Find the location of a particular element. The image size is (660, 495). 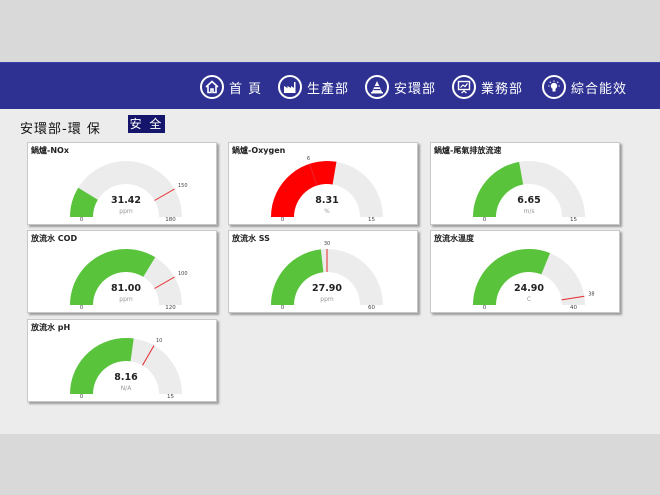

gauge-card-exhaust-flow: 鍋爐-尾氣排放流速 6.65 m/s 0 15 is located at coordinates (525, 183).